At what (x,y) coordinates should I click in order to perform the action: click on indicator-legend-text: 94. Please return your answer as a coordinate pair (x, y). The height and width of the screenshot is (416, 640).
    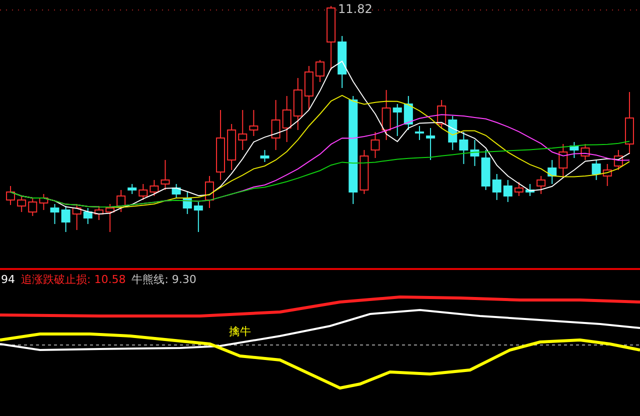
    Looking at the image, I should click on (8, 279).